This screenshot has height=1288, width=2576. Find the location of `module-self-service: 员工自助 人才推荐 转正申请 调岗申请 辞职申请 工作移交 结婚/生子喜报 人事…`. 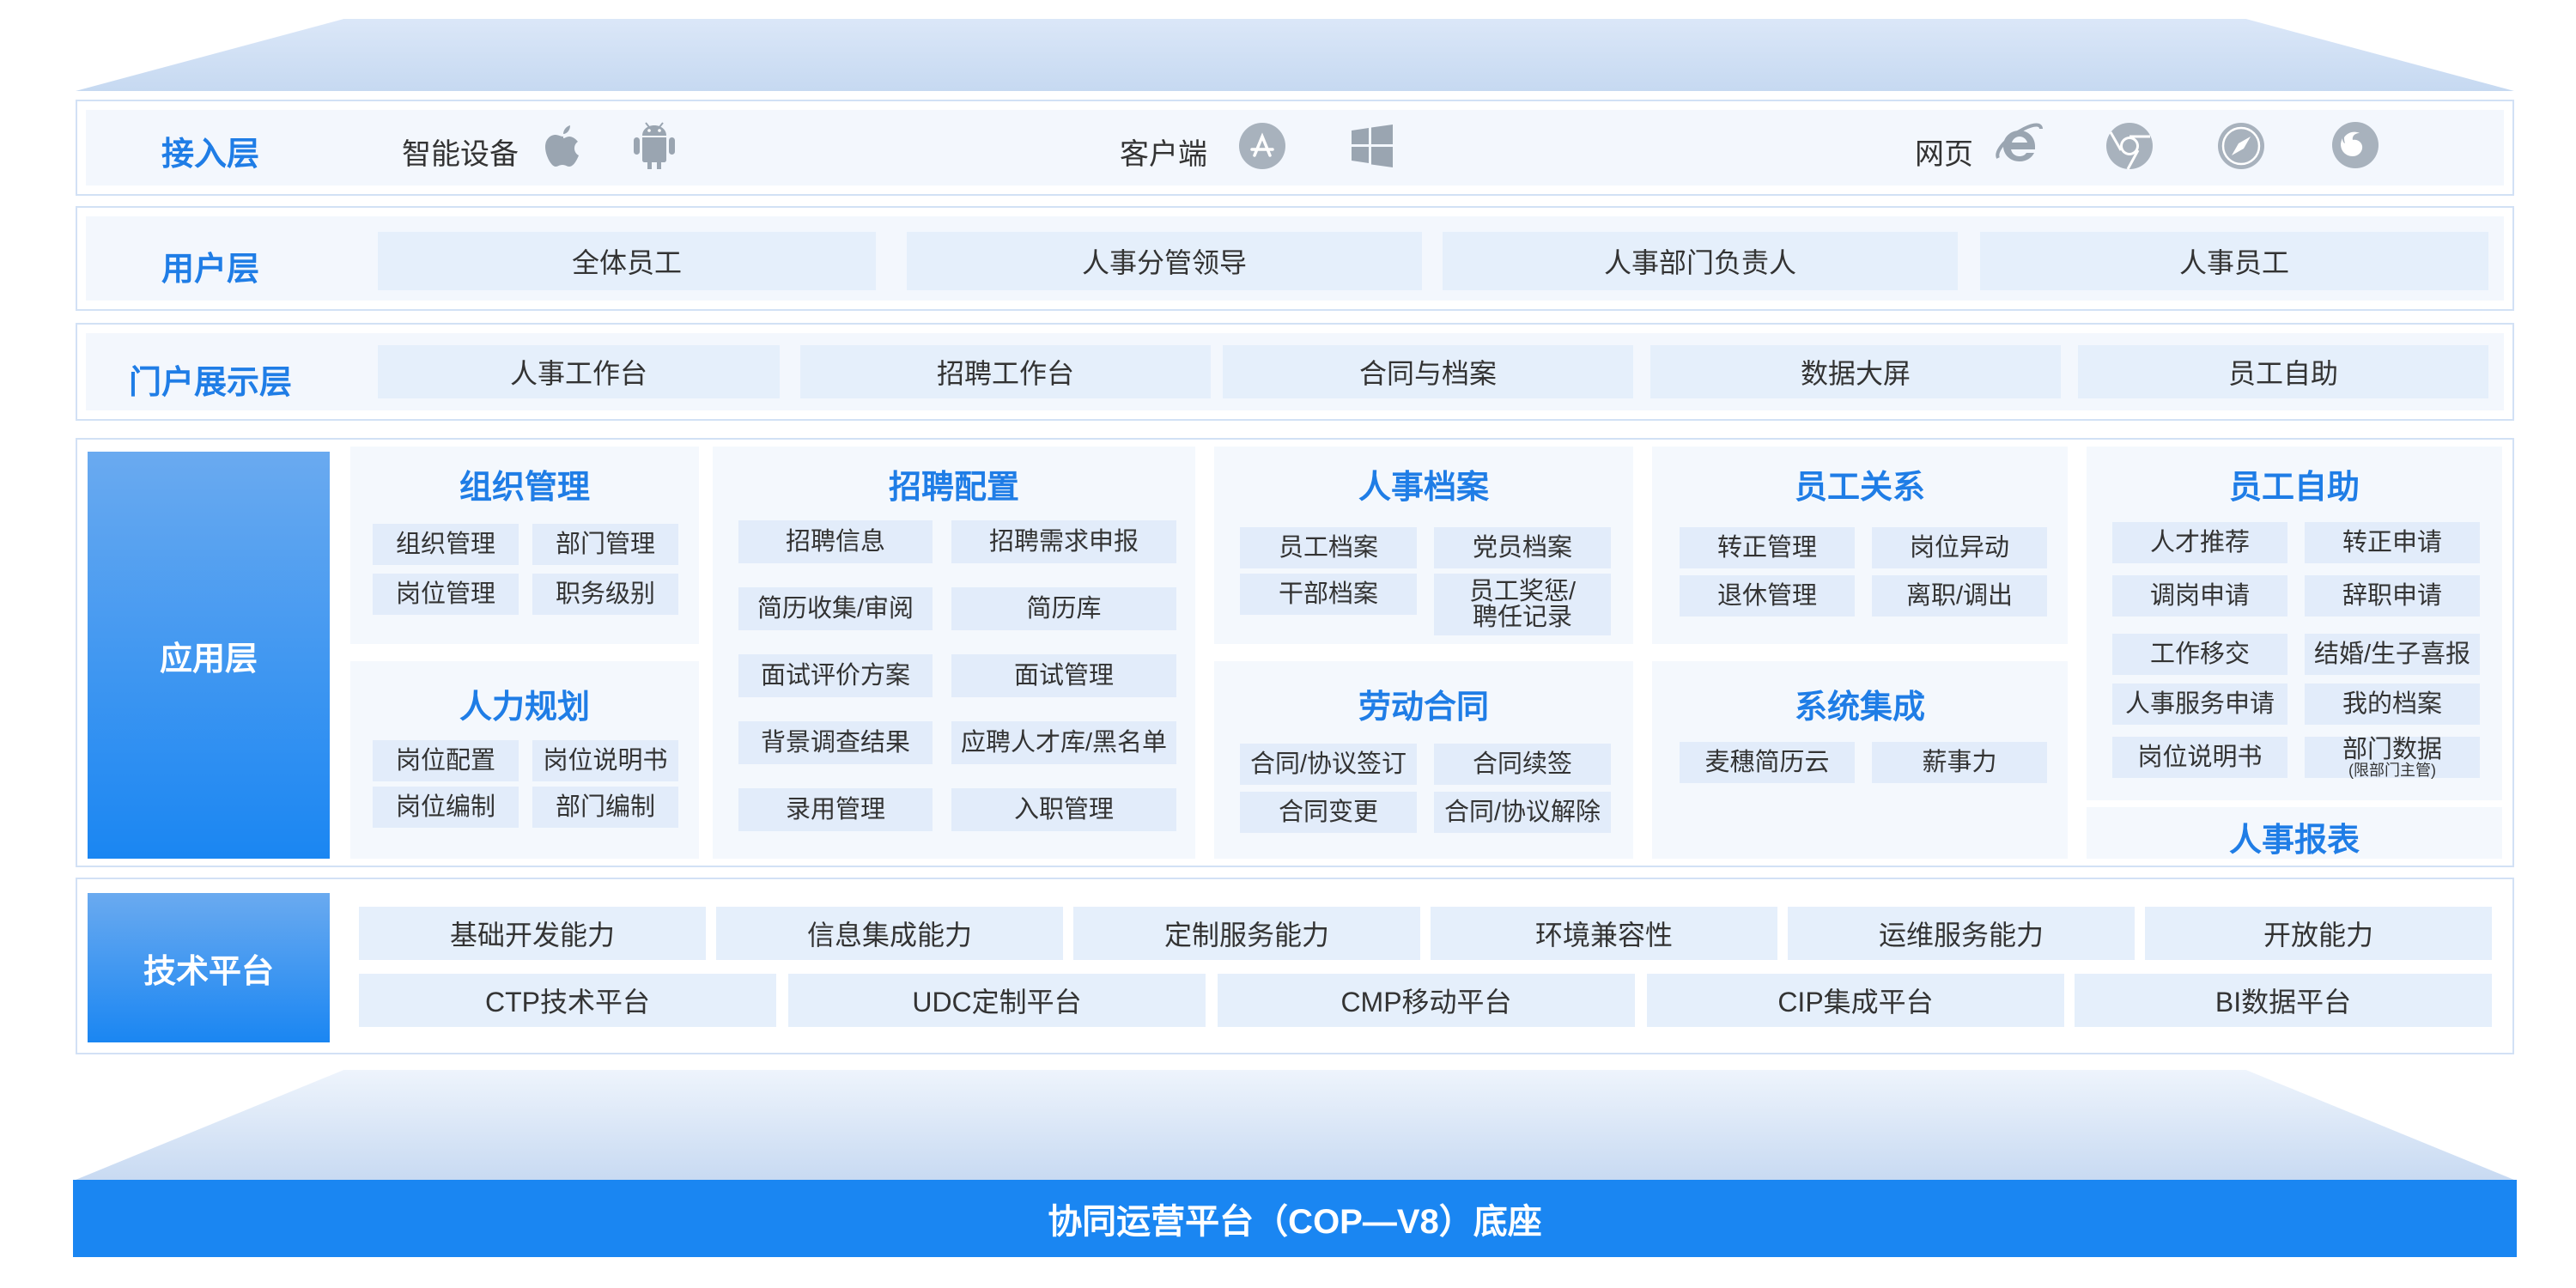

module-self-service: 员工自助 人才推荐 转正申请 调岗申请 辞职申请 工作移交 结婚/生子喜报 人事… is located at coordinates (2295, 623).